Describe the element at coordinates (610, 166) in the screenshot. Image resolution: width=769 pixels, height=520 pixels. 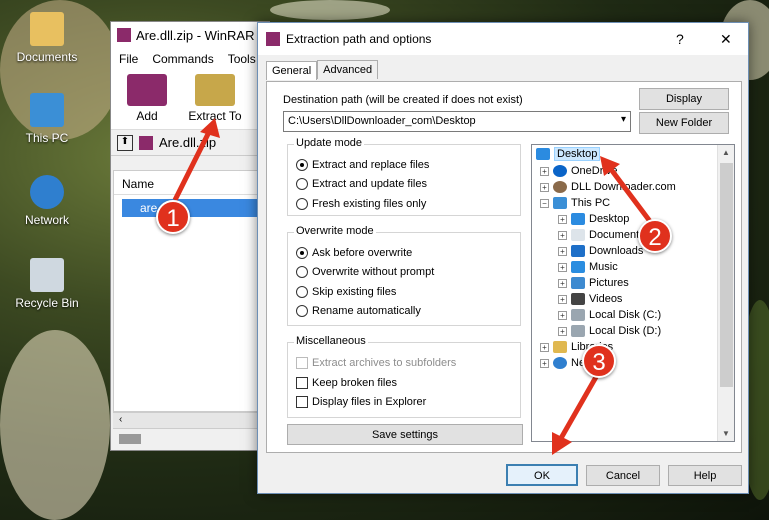
I see `arrow-2-head` at that location.